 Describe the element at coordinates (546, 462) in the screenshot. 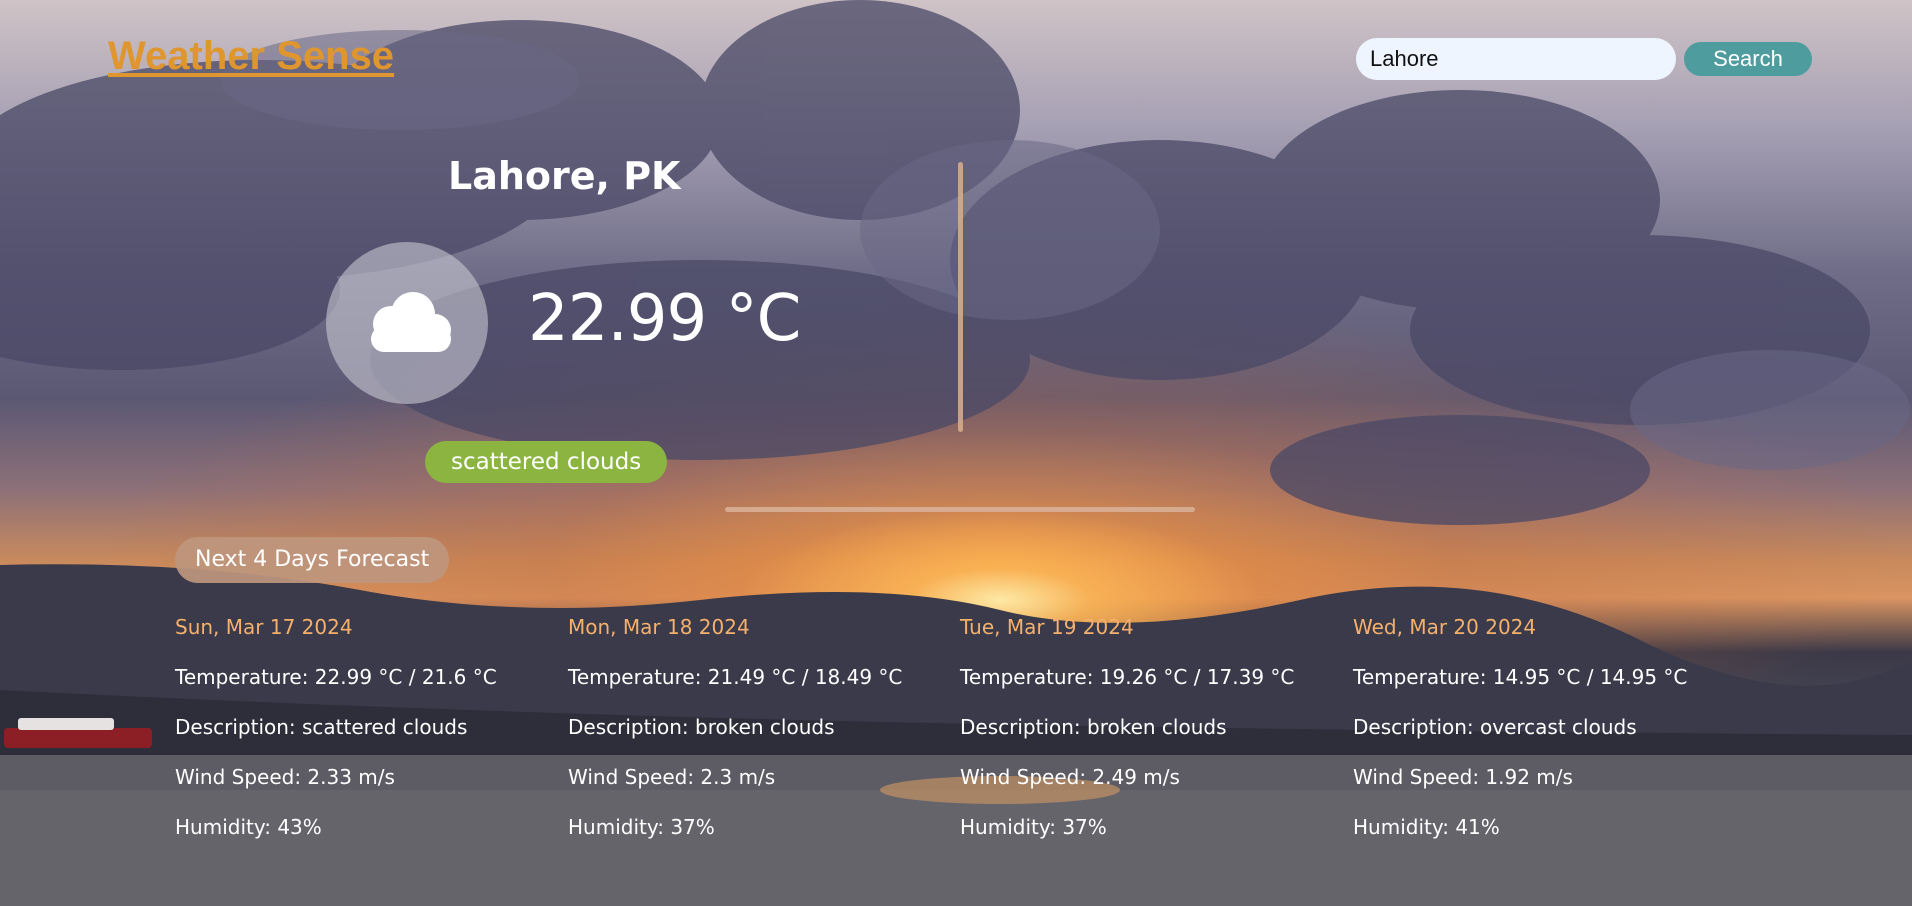

I see `current-description-badge: scattered clouds` at that location.